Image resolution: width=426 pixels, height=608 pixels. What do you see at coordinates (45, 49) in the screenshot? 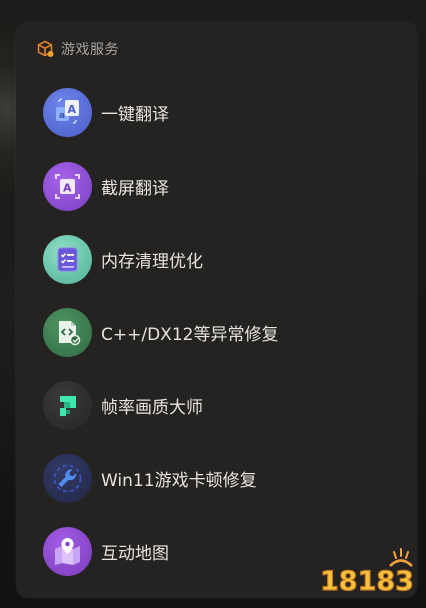
I see `package-box-icon` at bounding box center [45, 49].